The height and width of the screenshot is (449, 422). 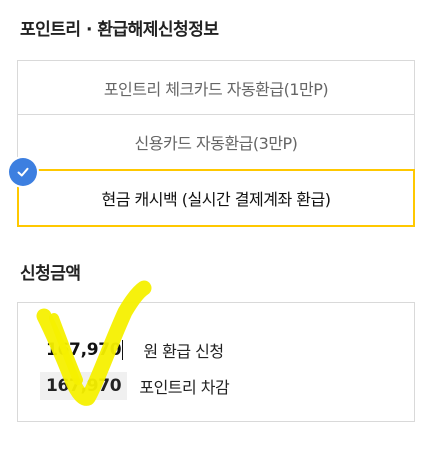 I want to click on option-cash-back: 현금 캐시백 (실시간 결제계좌 환급), so click(x=216, y=198).